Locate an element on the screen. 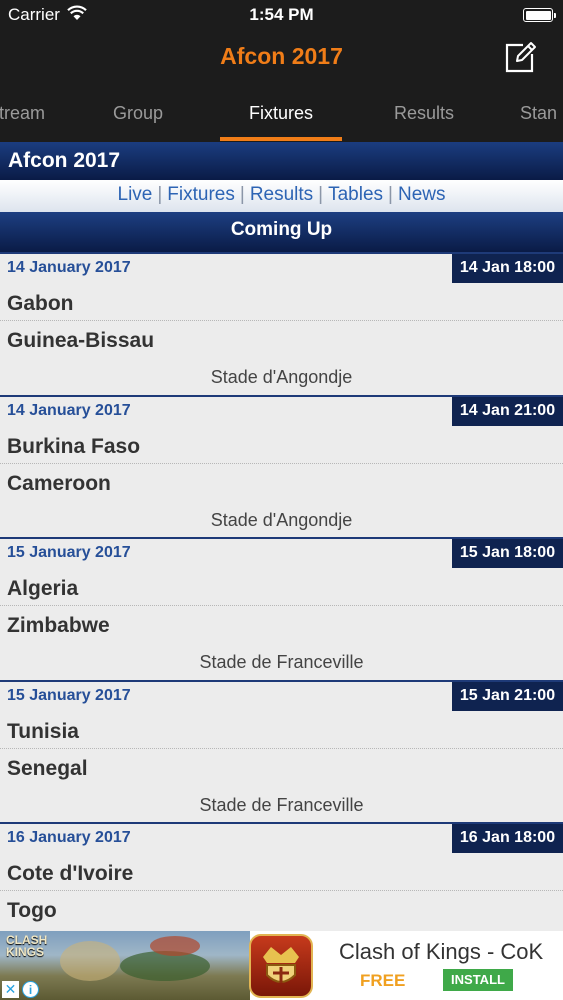 The width and height of the screenshot is (563, 1000). home-team: Algeria is located at coordinates (281, 587).